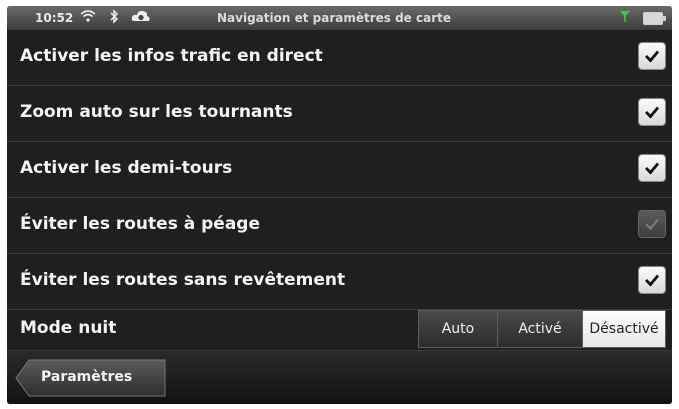 The image size is (679, 409). Describe the element at coordinates (339, 114) in the screenshot. I see `setting-row-auto-zoom: Zoom auto sur les tournants` at that location.